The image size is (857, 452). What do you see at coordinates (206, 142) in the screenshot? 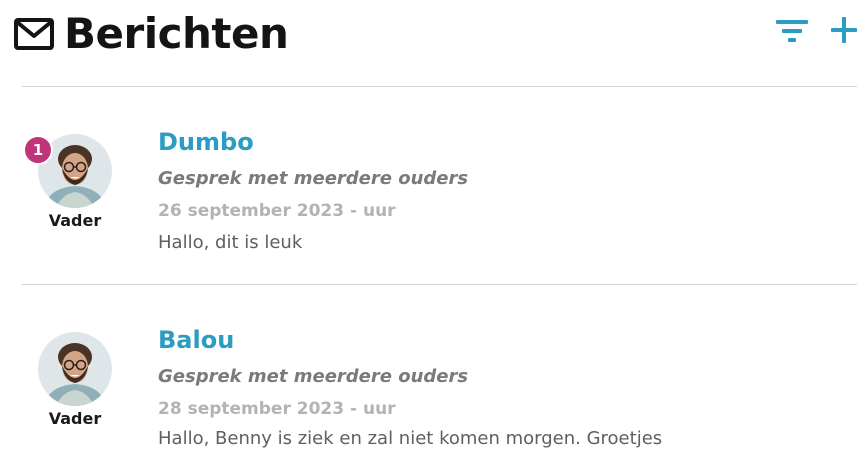
I see `conversation-name: Dumbo` at bounding box center [206, 142].